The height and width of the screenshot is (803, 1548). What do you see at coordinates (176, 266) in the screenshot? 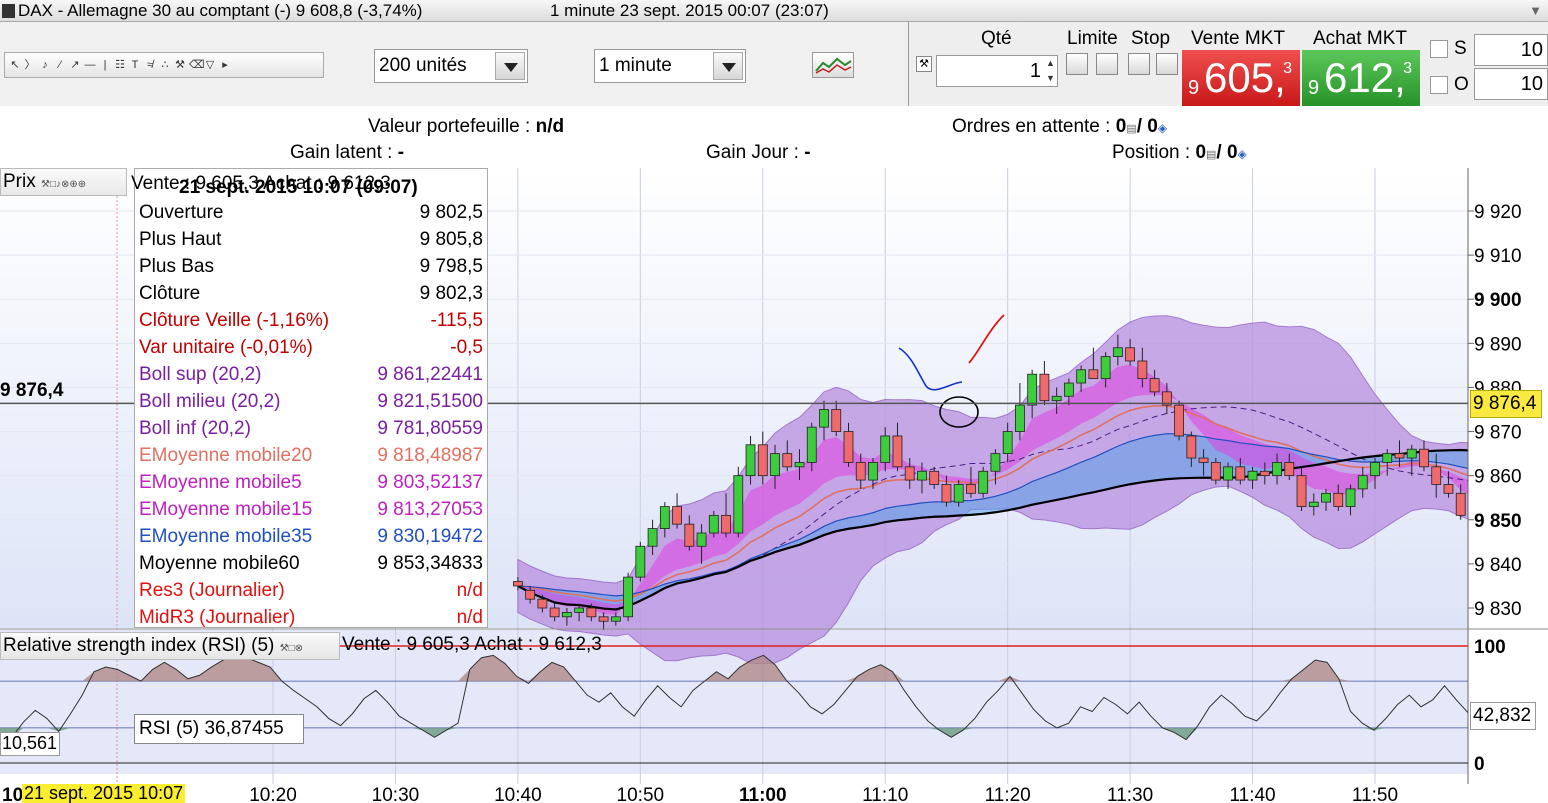
I see `tooltip-row-key: Plus Bas` at bounding box center [176, 266].